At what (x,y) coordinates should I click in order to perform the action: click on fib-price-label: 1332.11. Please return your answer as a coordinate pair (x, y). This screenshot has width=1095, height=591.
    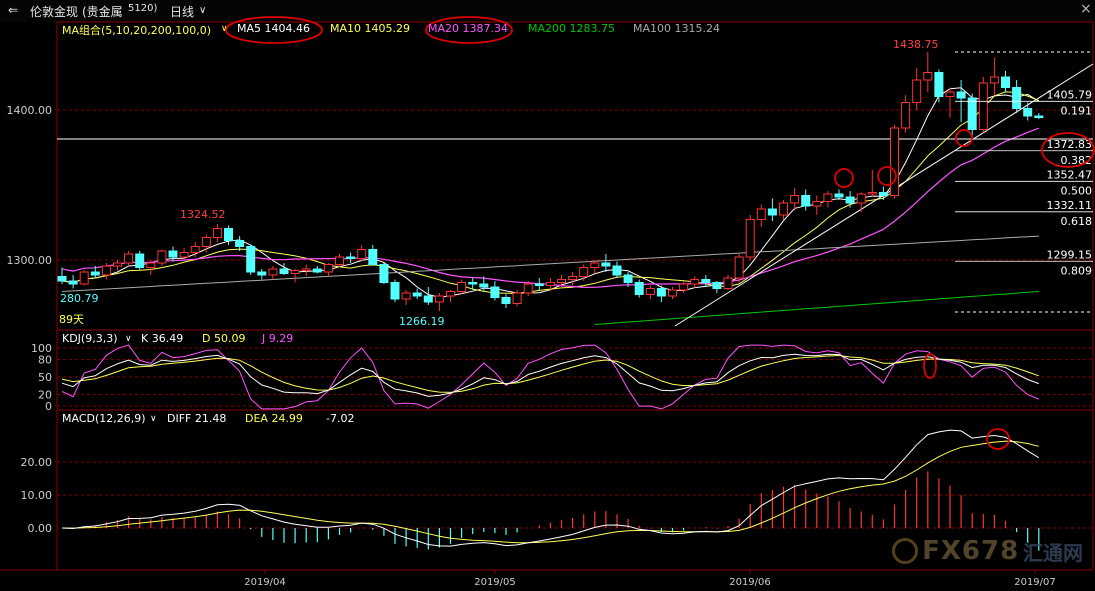
    Looking at the image, I should click on (1070, 205).